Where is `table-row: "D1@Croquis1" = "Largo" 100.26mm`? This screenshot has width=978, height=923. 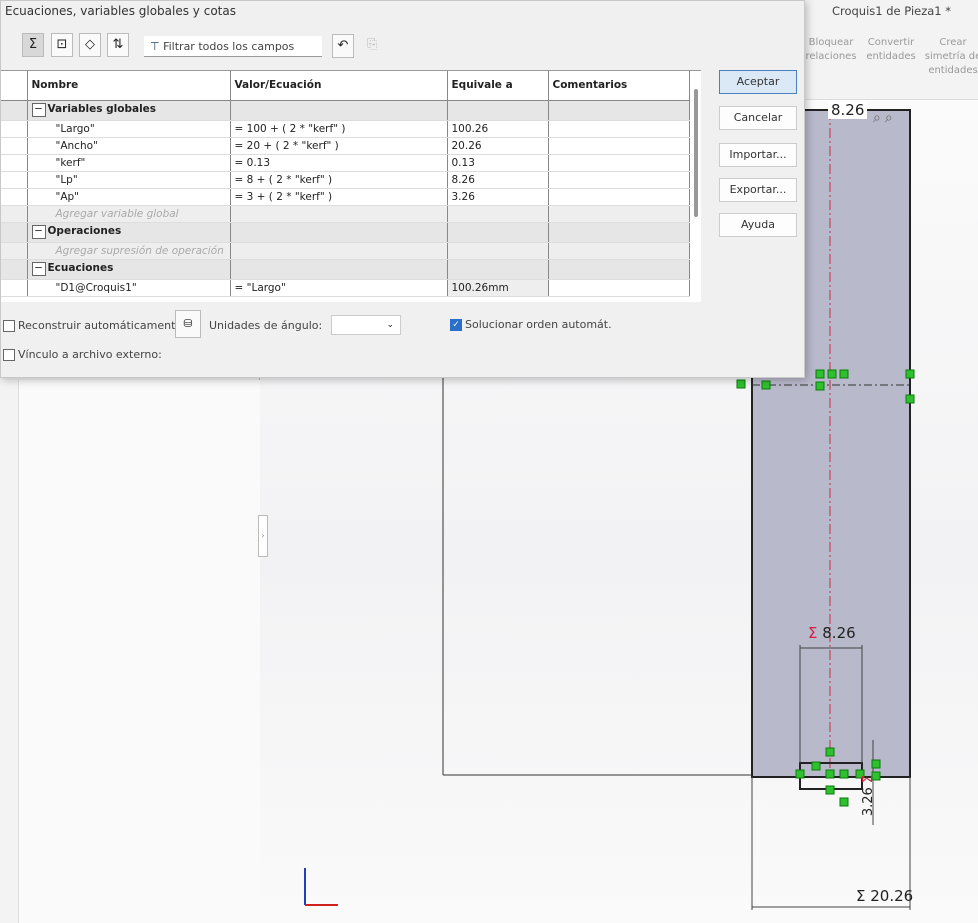
table-row: "D1@Croquis1" = "Largo" 100.26mm is located at coordinates (345, 288).